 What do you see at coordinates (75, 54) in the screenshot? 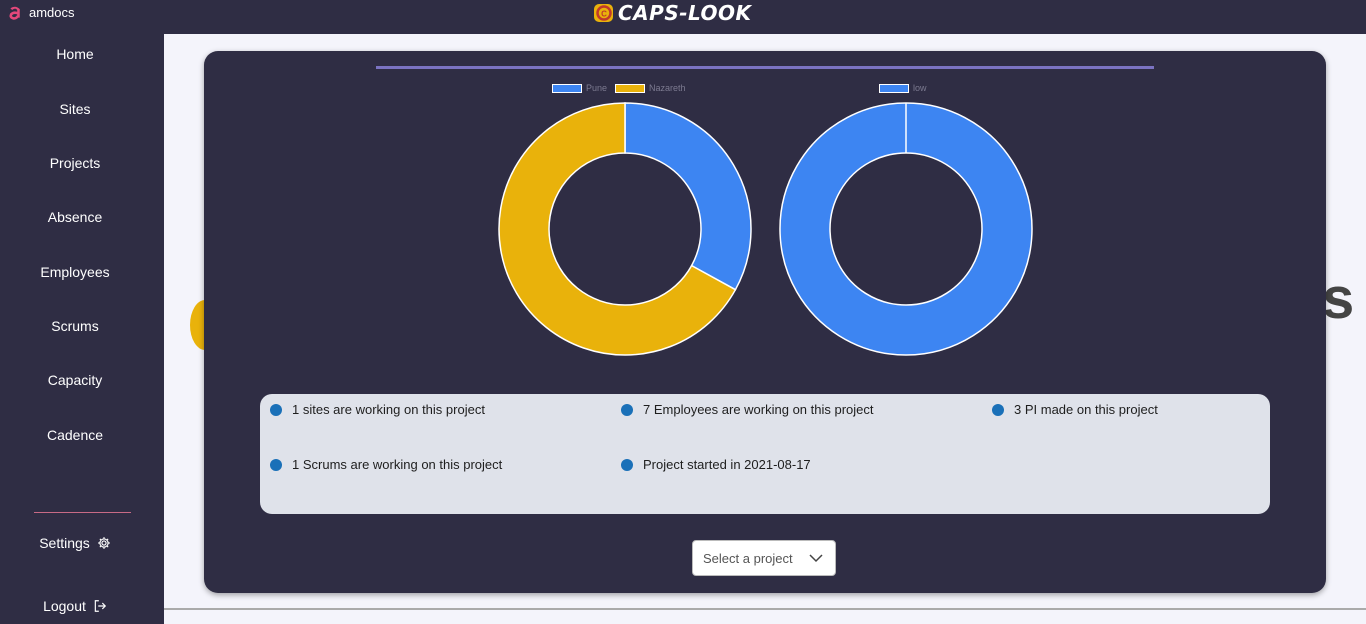
I see `nav-home: Home` at bounding box center [75, 54].